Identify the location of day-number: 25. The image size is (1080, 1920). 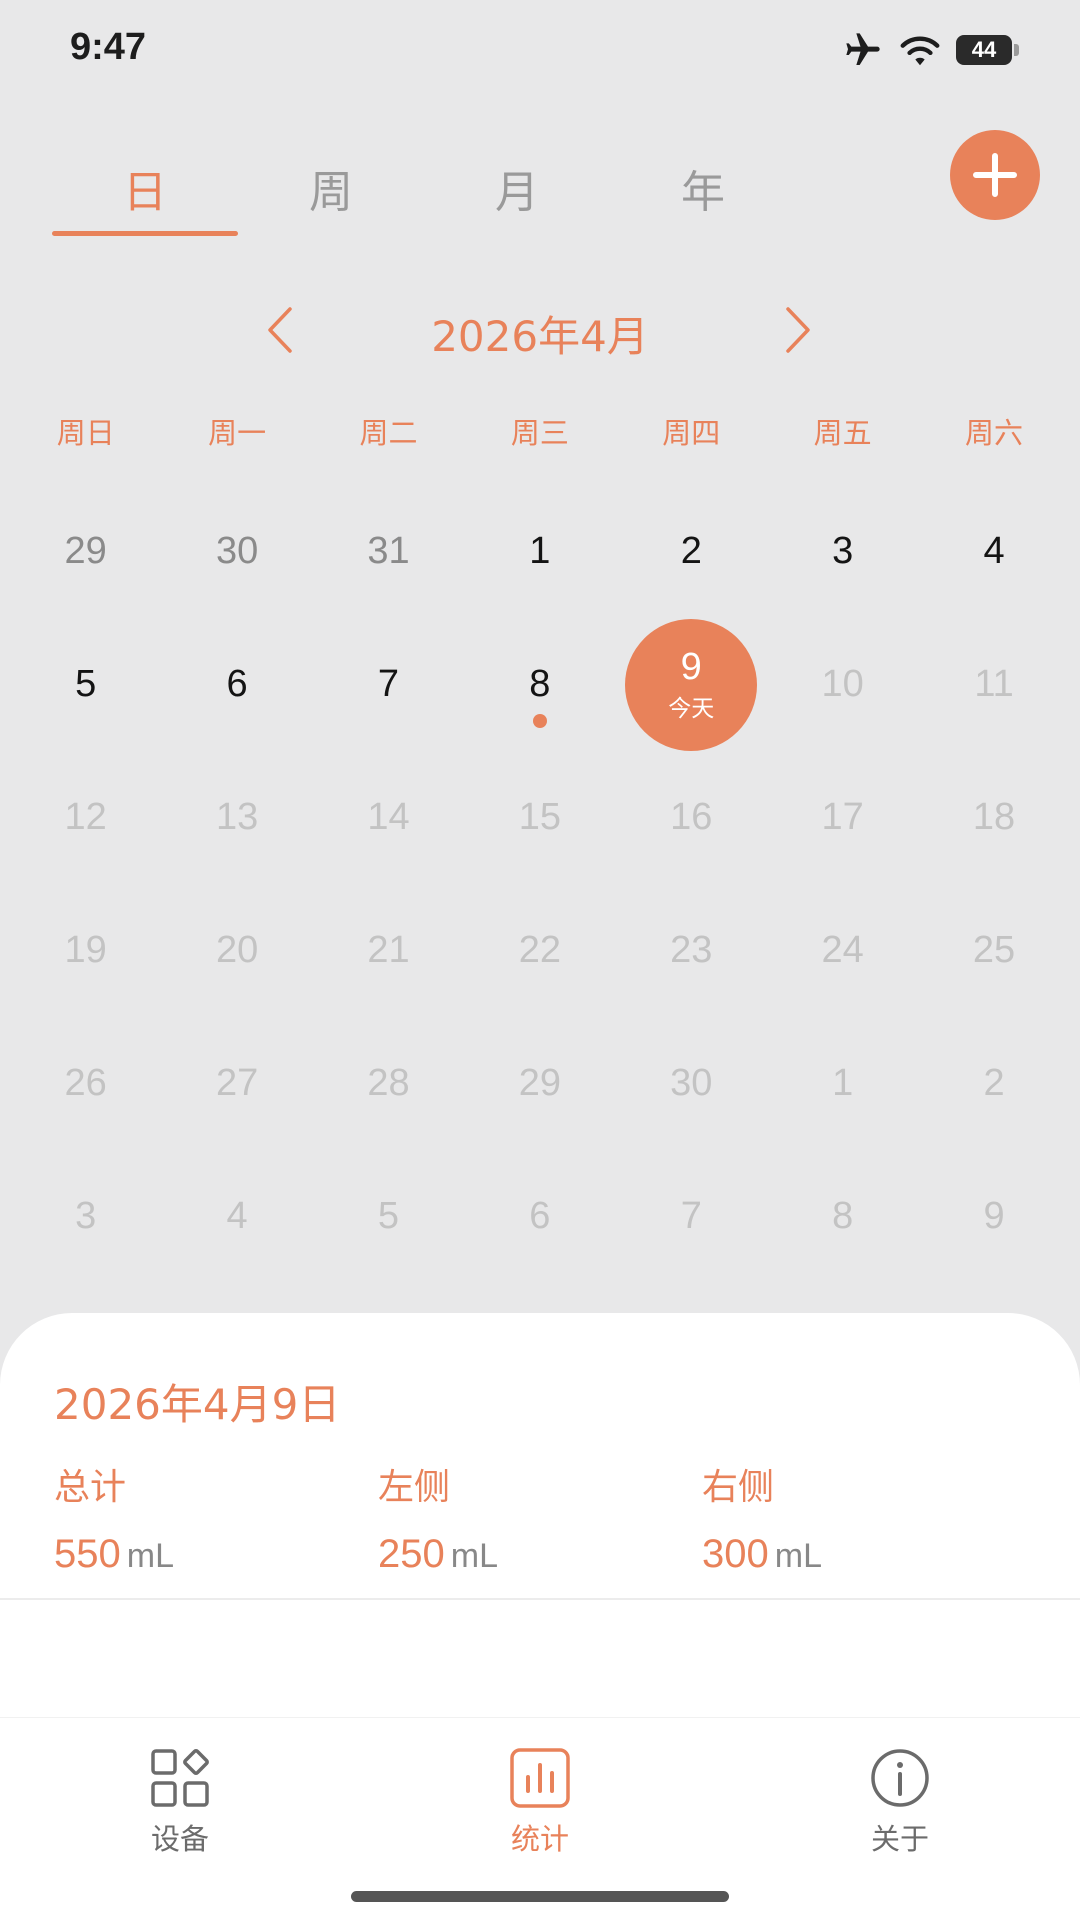
(994, 950).